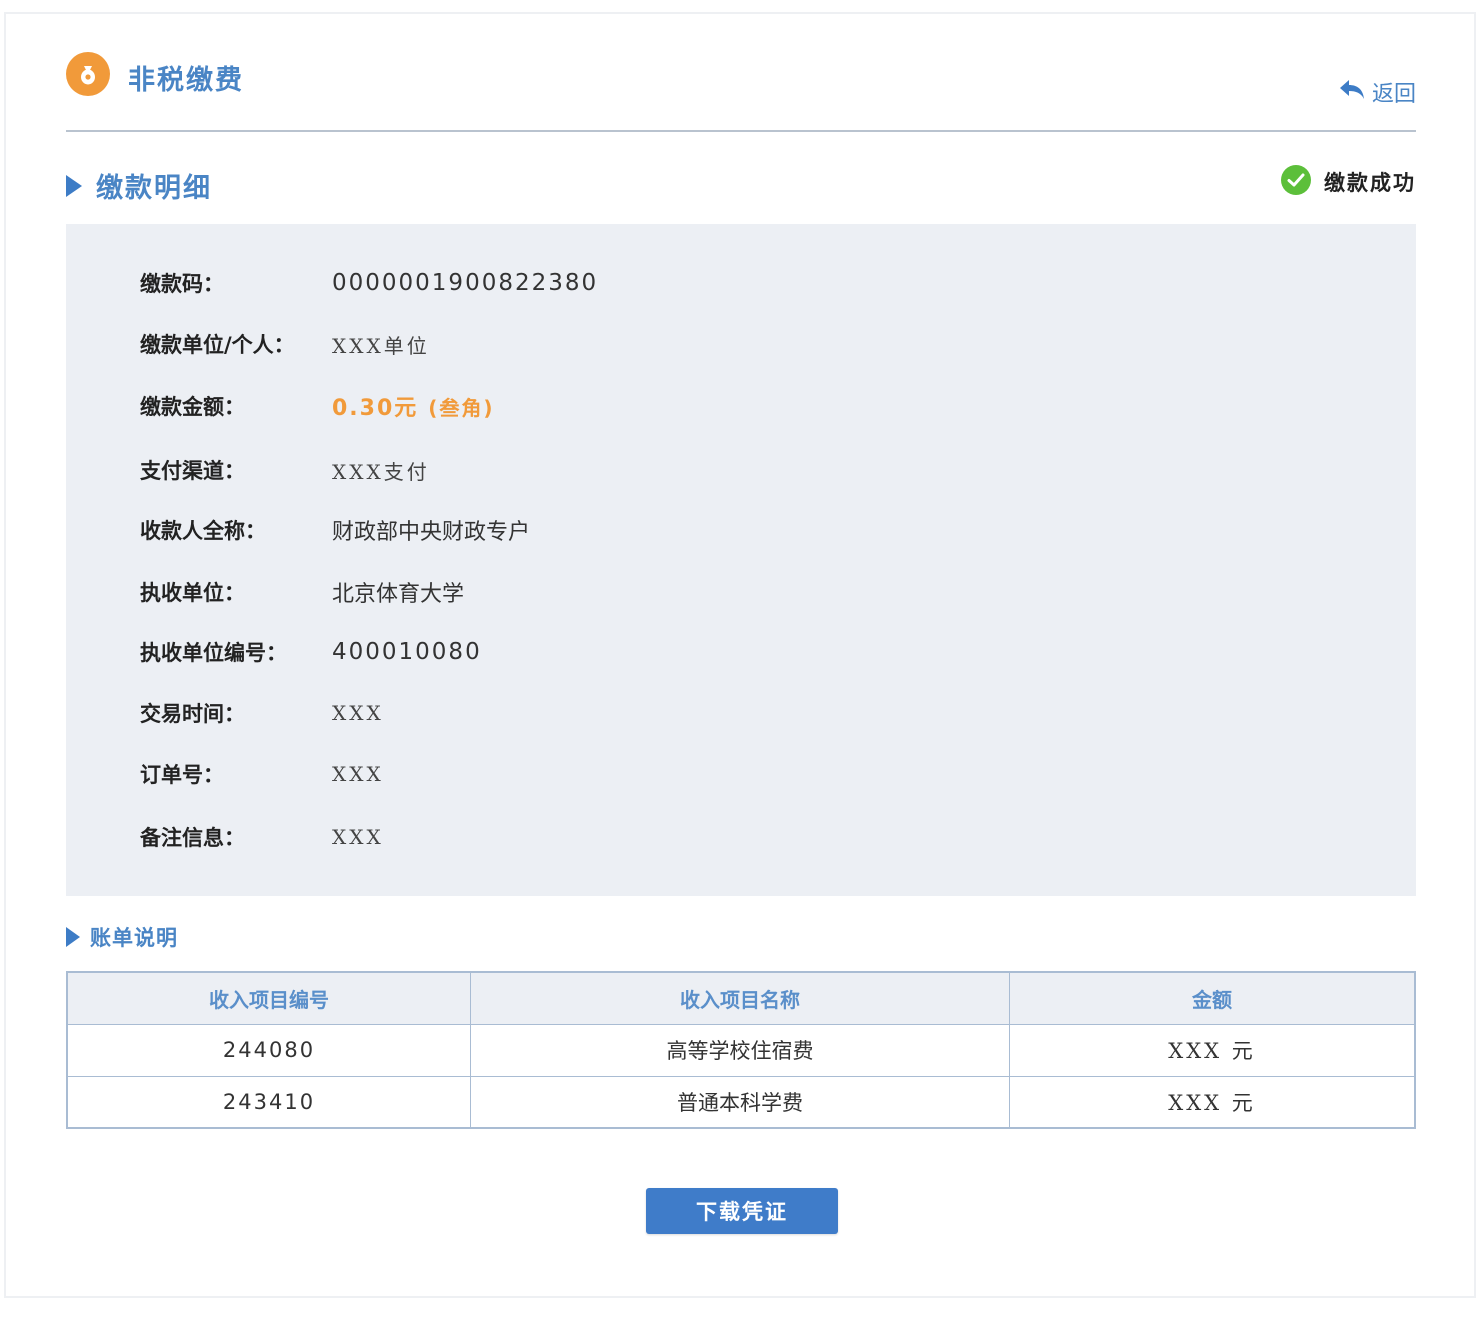 The image size is (1480, 1321). What do you see at coordinates (1352, 92) in the screenshot?
I see `back-arrow-icon` at bounding box center [1352, 92].